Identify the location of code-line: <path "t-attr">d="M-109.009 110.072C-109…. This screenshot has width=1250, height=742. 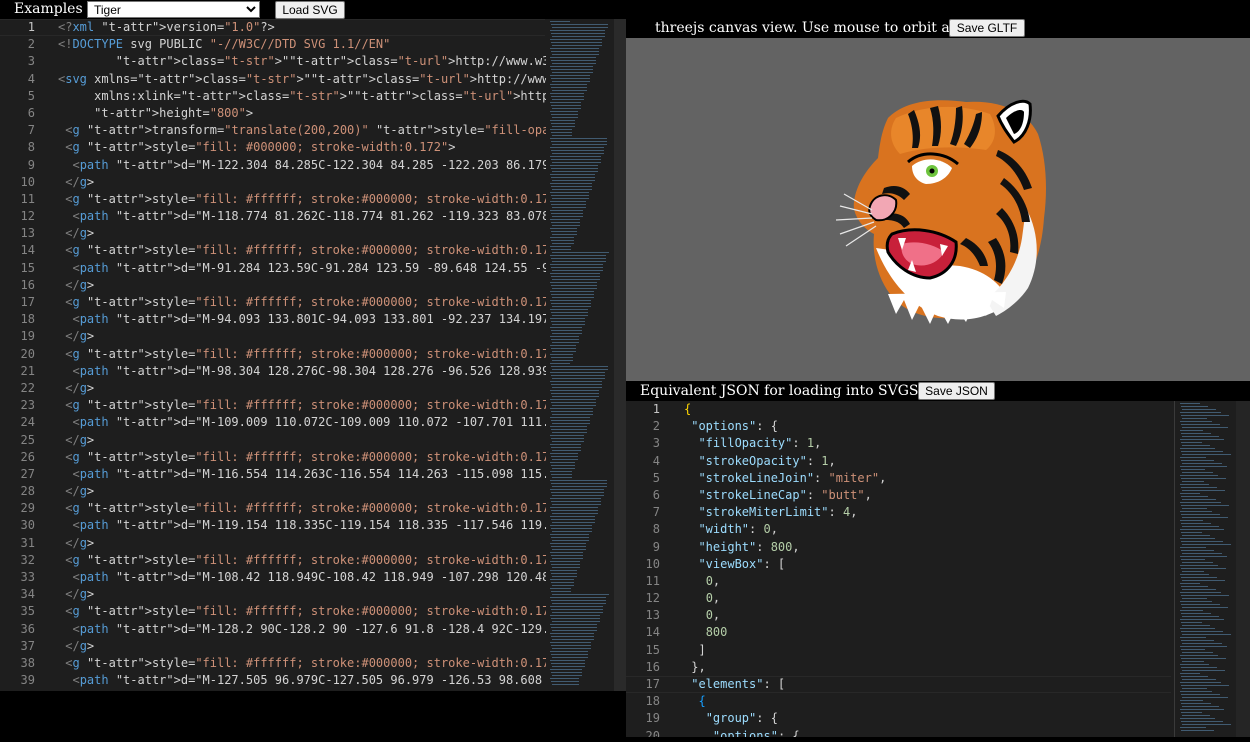
(302, 422).